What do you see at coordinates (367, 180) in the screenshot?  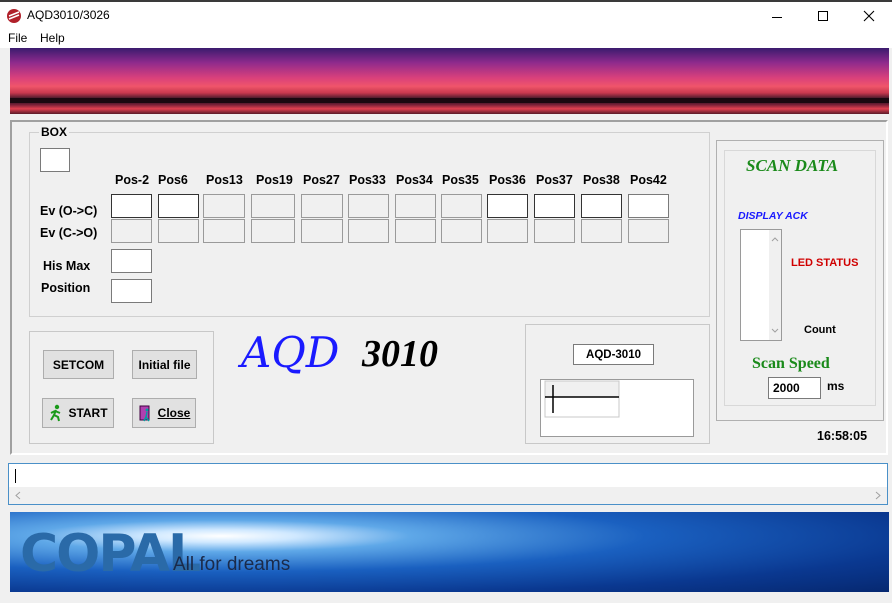 I see `pos-label: Pos33` at bounding box center [367, 180].